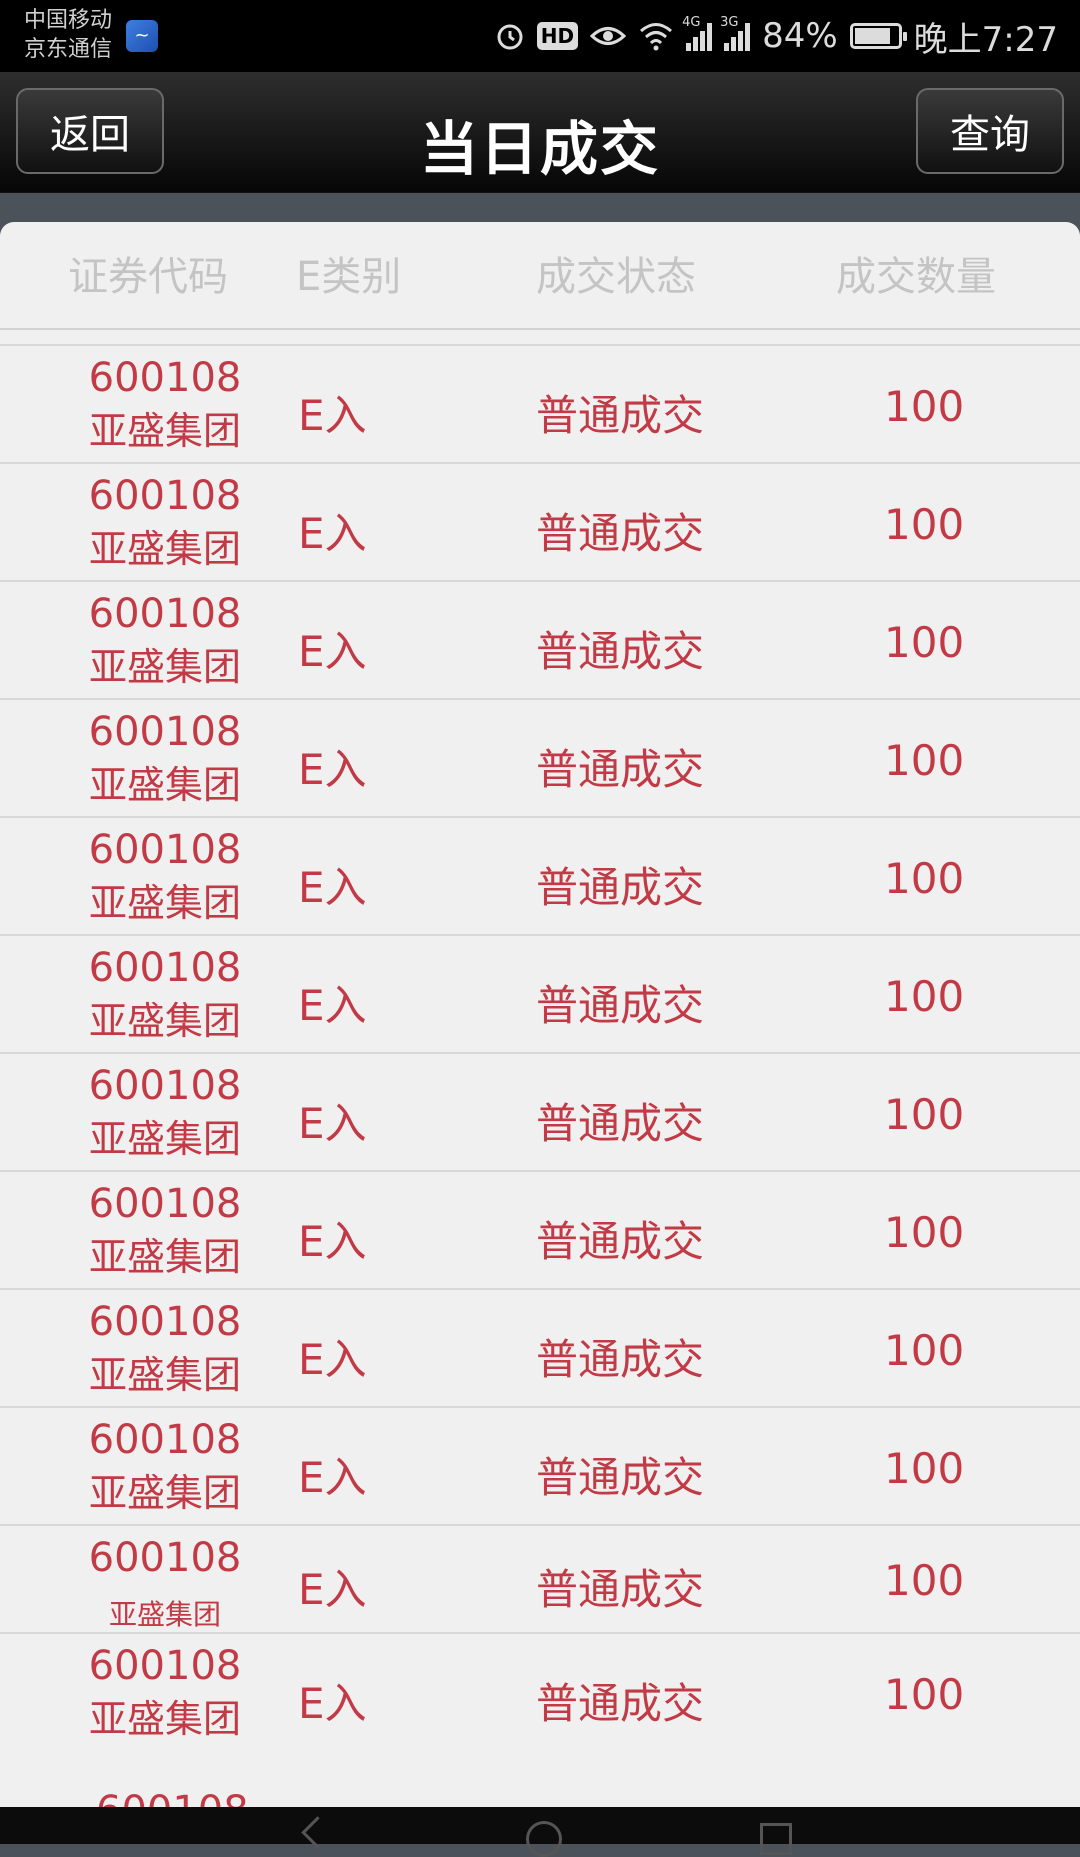 The width and height of the screenshot is (1080, 1857). I want to click on hd-icon: HD, so click(557, 36).